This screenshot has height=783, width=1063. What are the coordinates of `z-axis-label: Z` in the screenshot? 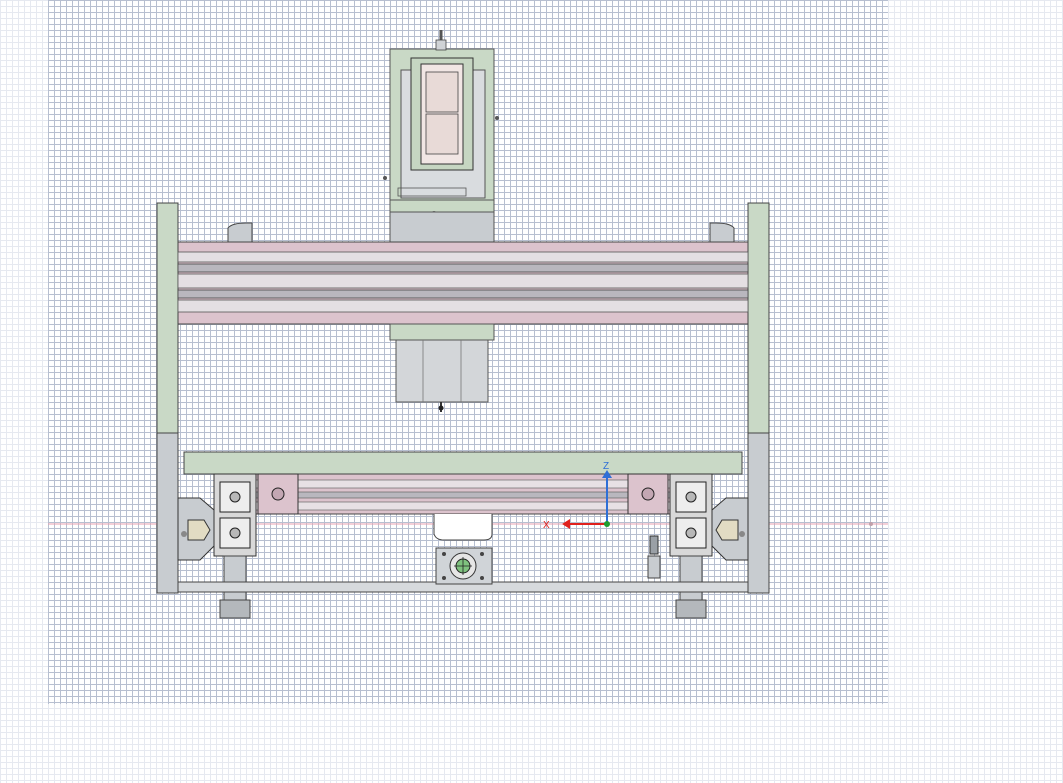 It's located at (606, 466).